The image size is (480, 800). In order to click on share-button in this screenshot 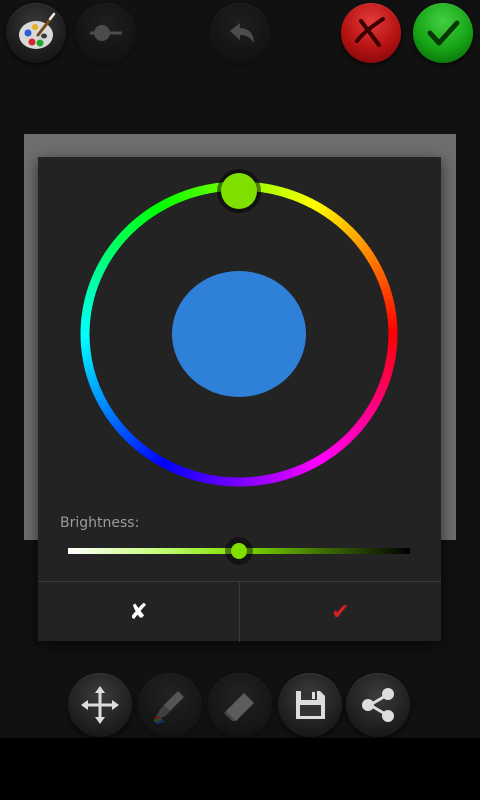, I will do `click(378, 705)`.